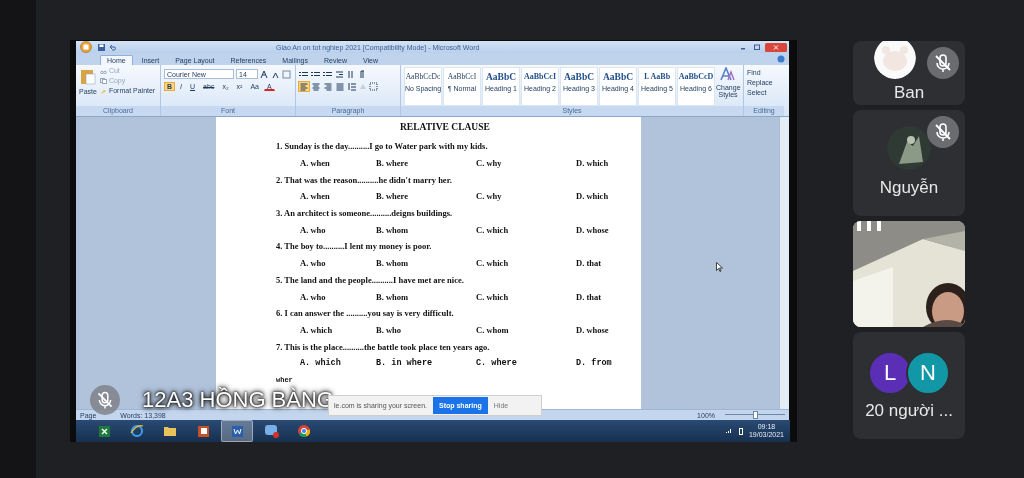  What do you see at coordinates (101, 47) in the screenshot?
I see `save-icon` at bounding box center [101, 47].